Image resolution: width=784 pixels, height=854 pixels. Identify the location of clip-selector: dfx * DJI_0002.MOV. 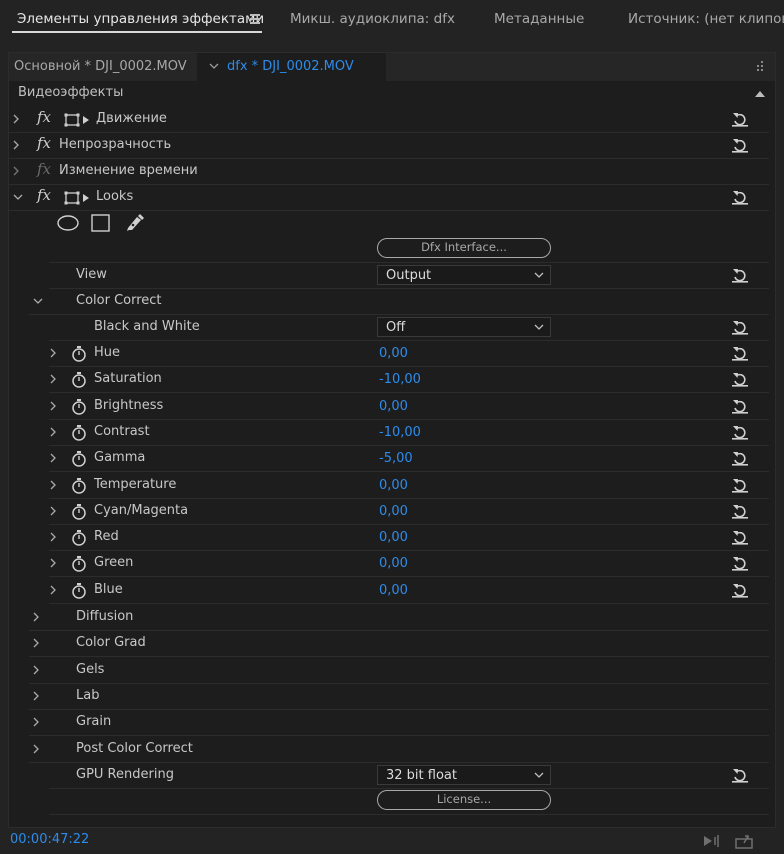
(291, 67).